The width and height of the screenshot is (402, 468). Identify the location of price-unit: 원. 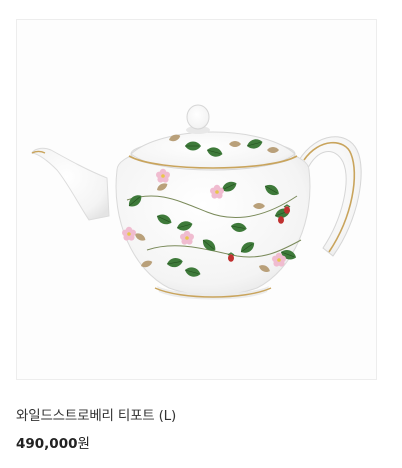
(83, 444).